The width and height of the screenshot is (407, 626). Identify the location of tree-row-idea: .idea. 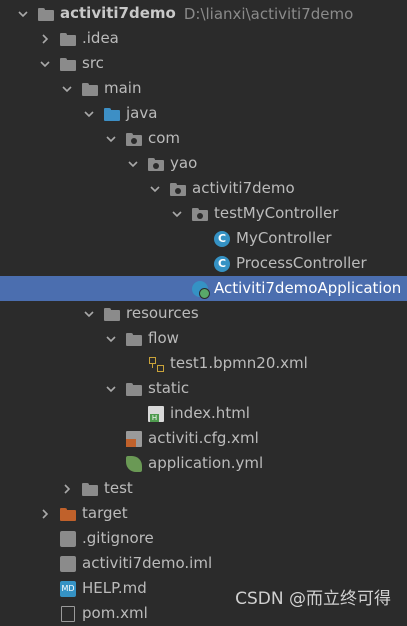
(203, 38).